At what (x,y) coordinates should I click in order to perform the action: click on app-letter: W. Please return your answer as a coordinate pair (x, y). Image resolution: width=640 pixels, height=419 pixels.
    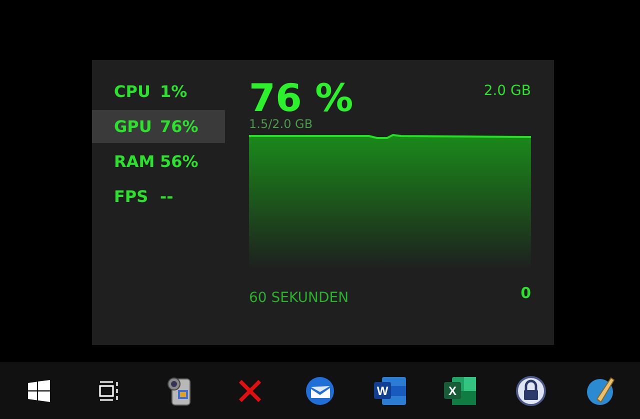
    Looking at the image, I should click on (382, 391).